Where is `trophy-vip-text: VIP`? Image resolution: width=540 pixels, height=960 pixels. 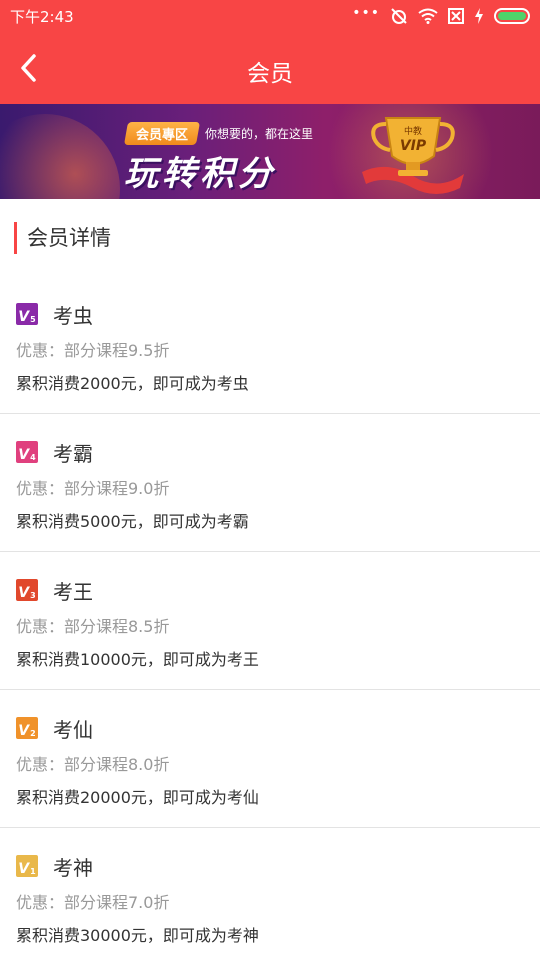
trophy-vip-text: VIP is located at coordinates (413, 146).